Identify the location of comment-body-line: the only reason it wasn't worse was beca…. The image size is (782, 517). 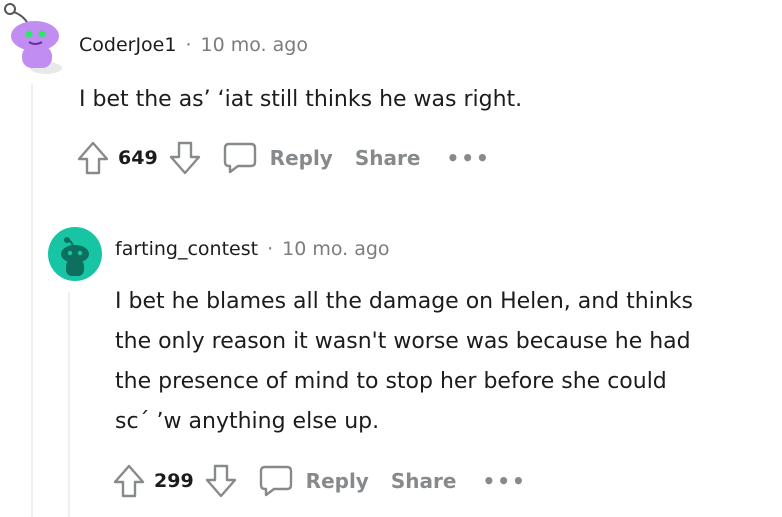
(403, 341).